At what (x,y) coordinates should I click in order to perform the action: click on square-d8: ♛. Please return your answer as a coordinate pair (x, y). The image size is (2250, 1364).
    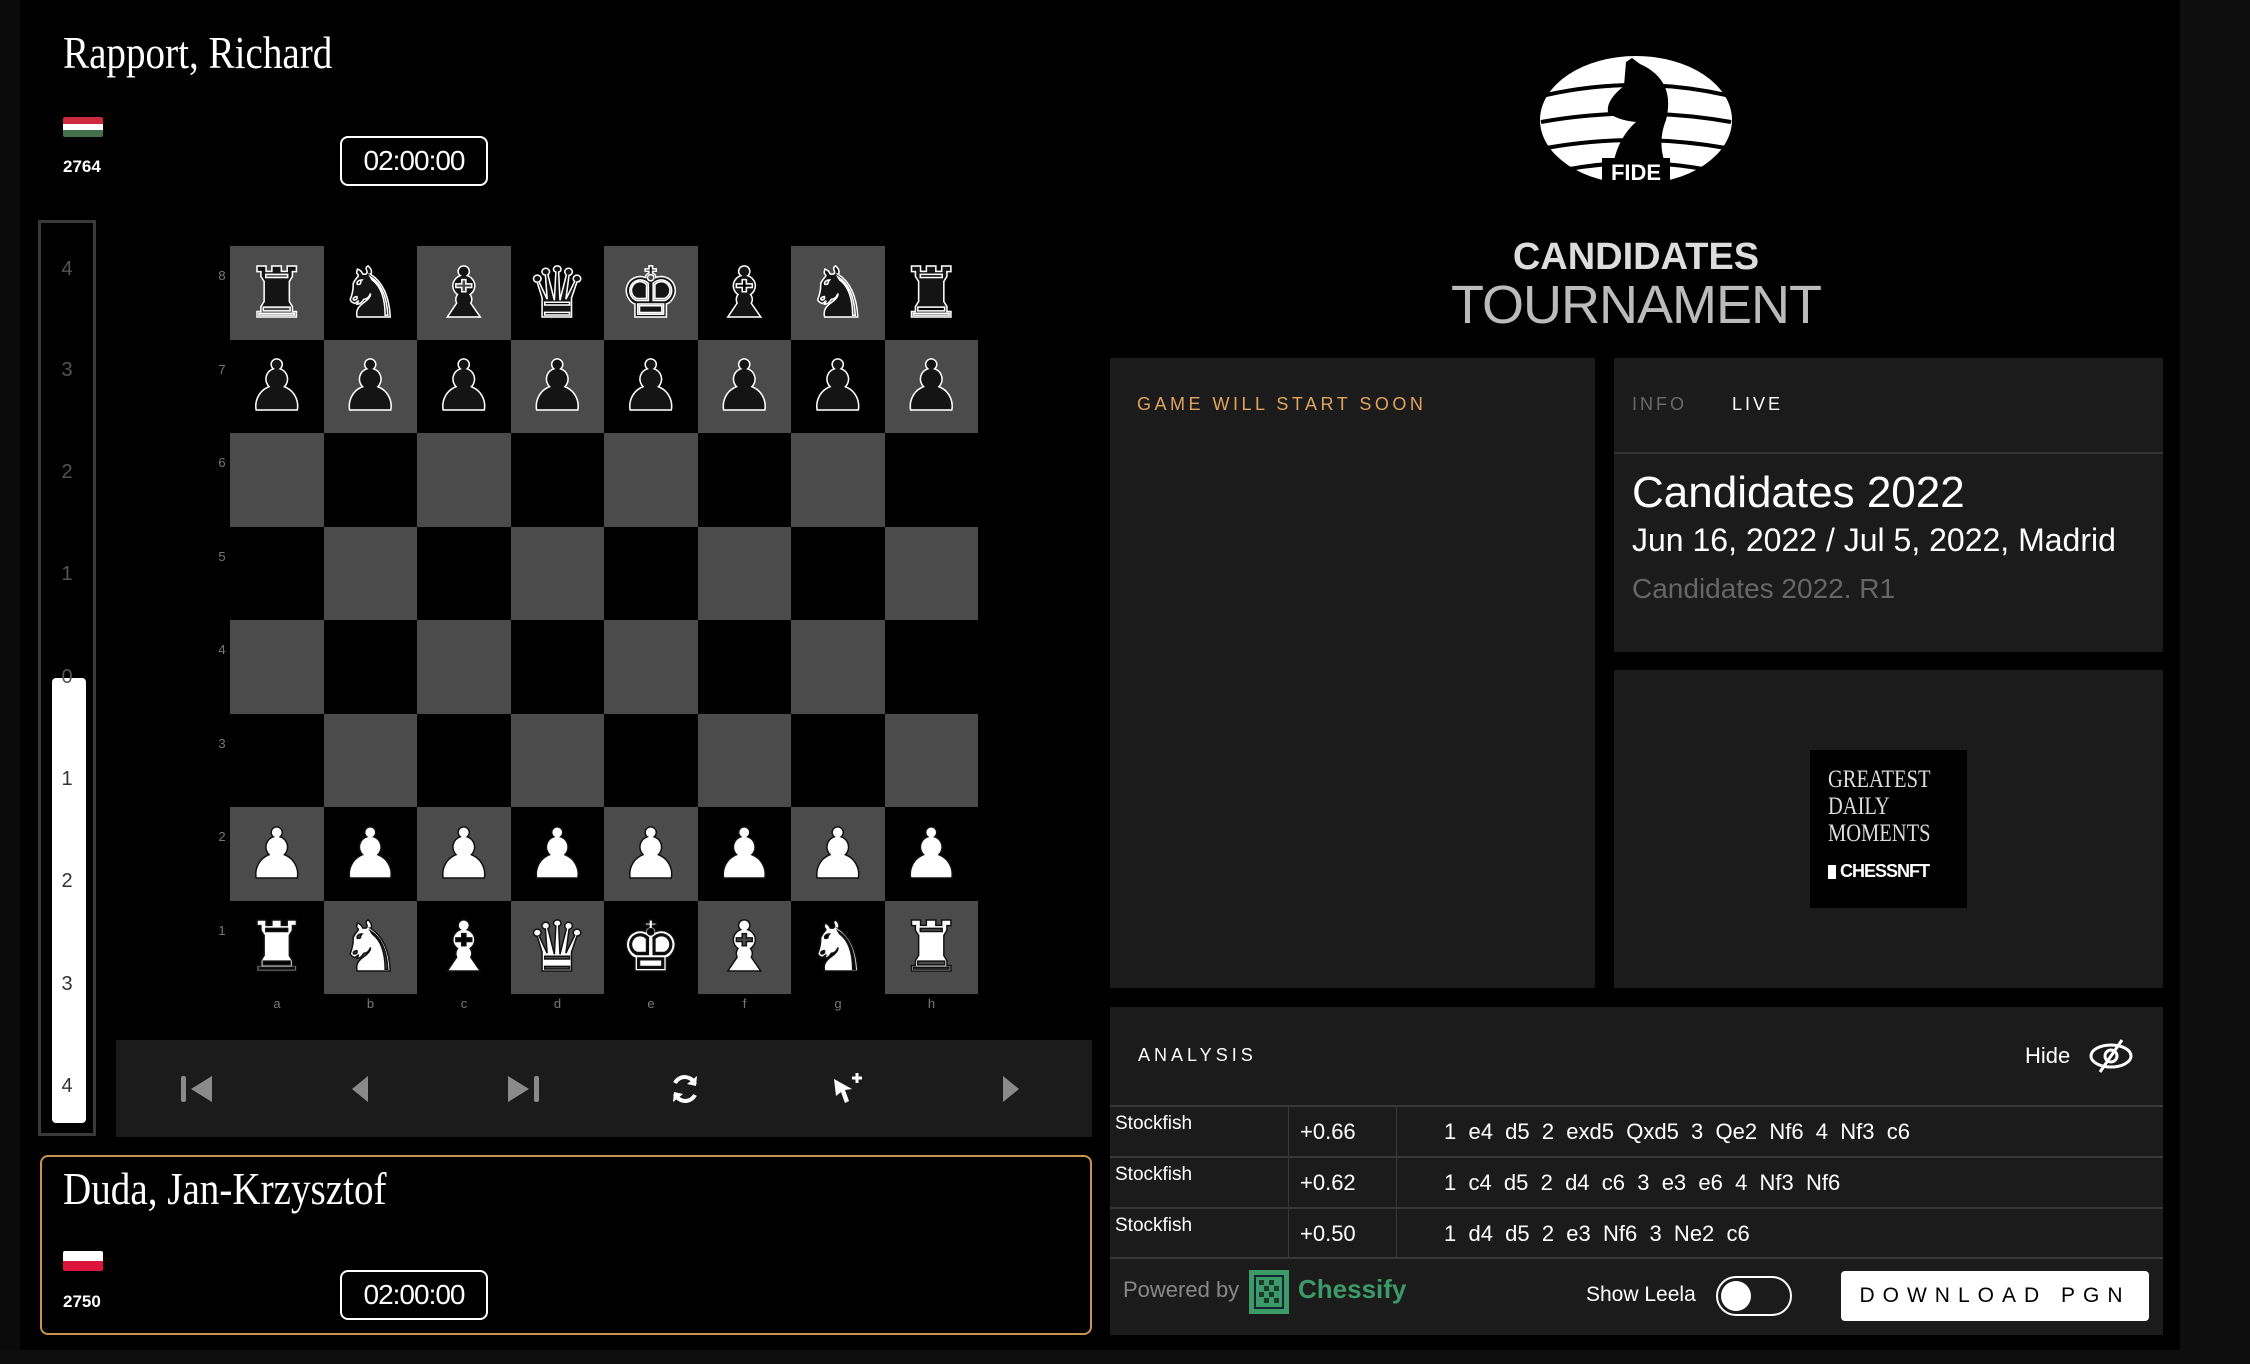
    Looking at the image, I should click on (557, 293).